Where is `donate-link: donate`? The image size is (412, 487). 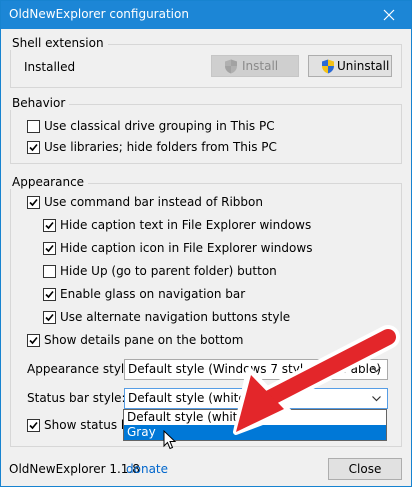 donate-link: donate is located at coordinates (147, 469).